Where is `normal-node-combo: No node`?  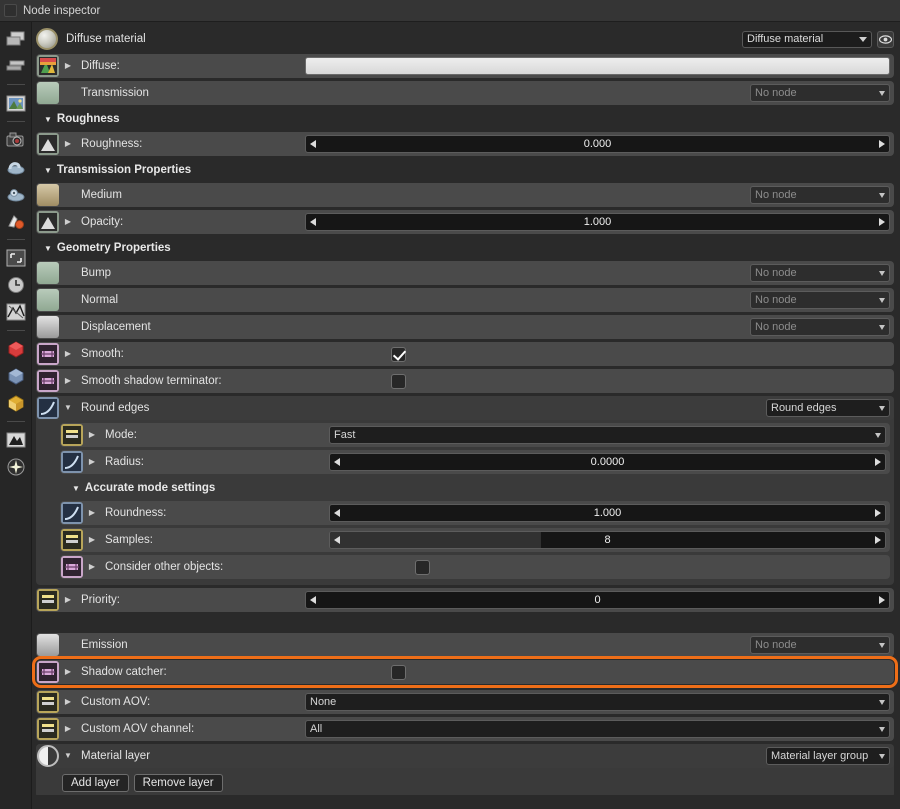
normal-node-combo: No node is located at coordinates (820, 300).